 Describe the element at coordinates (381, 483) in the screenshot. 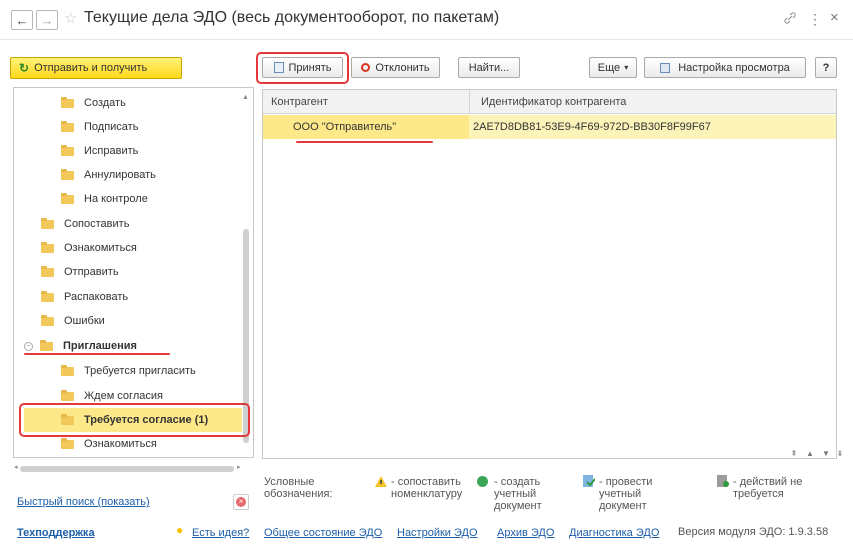

I see `warning-icon` at that location.